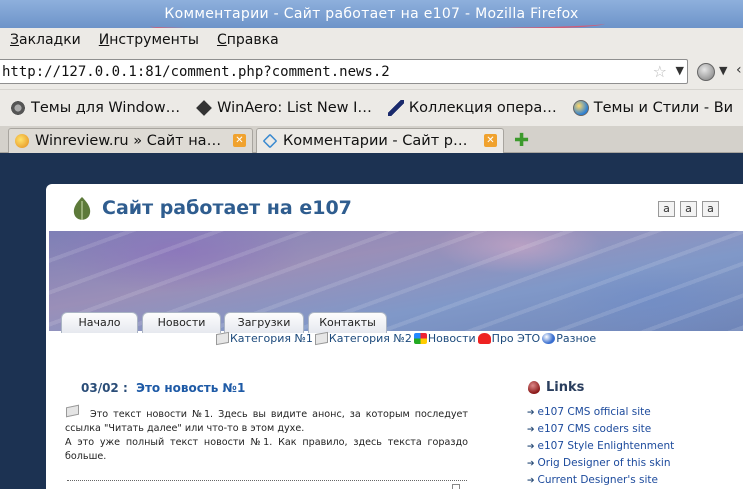 The image size is (743, 489). Describe the element at coordinates (739, 70) in the screenshot. I see `overflow-chevron-icon: ‹` at that location.